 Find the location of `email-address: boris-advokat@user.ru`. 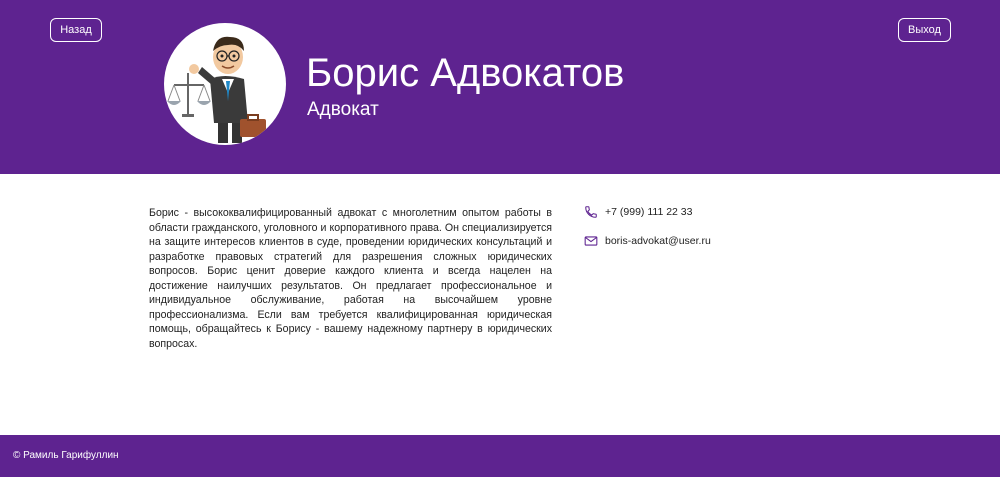

email-address: boris-advokat@user.ru is located at coordinates (658, 241).